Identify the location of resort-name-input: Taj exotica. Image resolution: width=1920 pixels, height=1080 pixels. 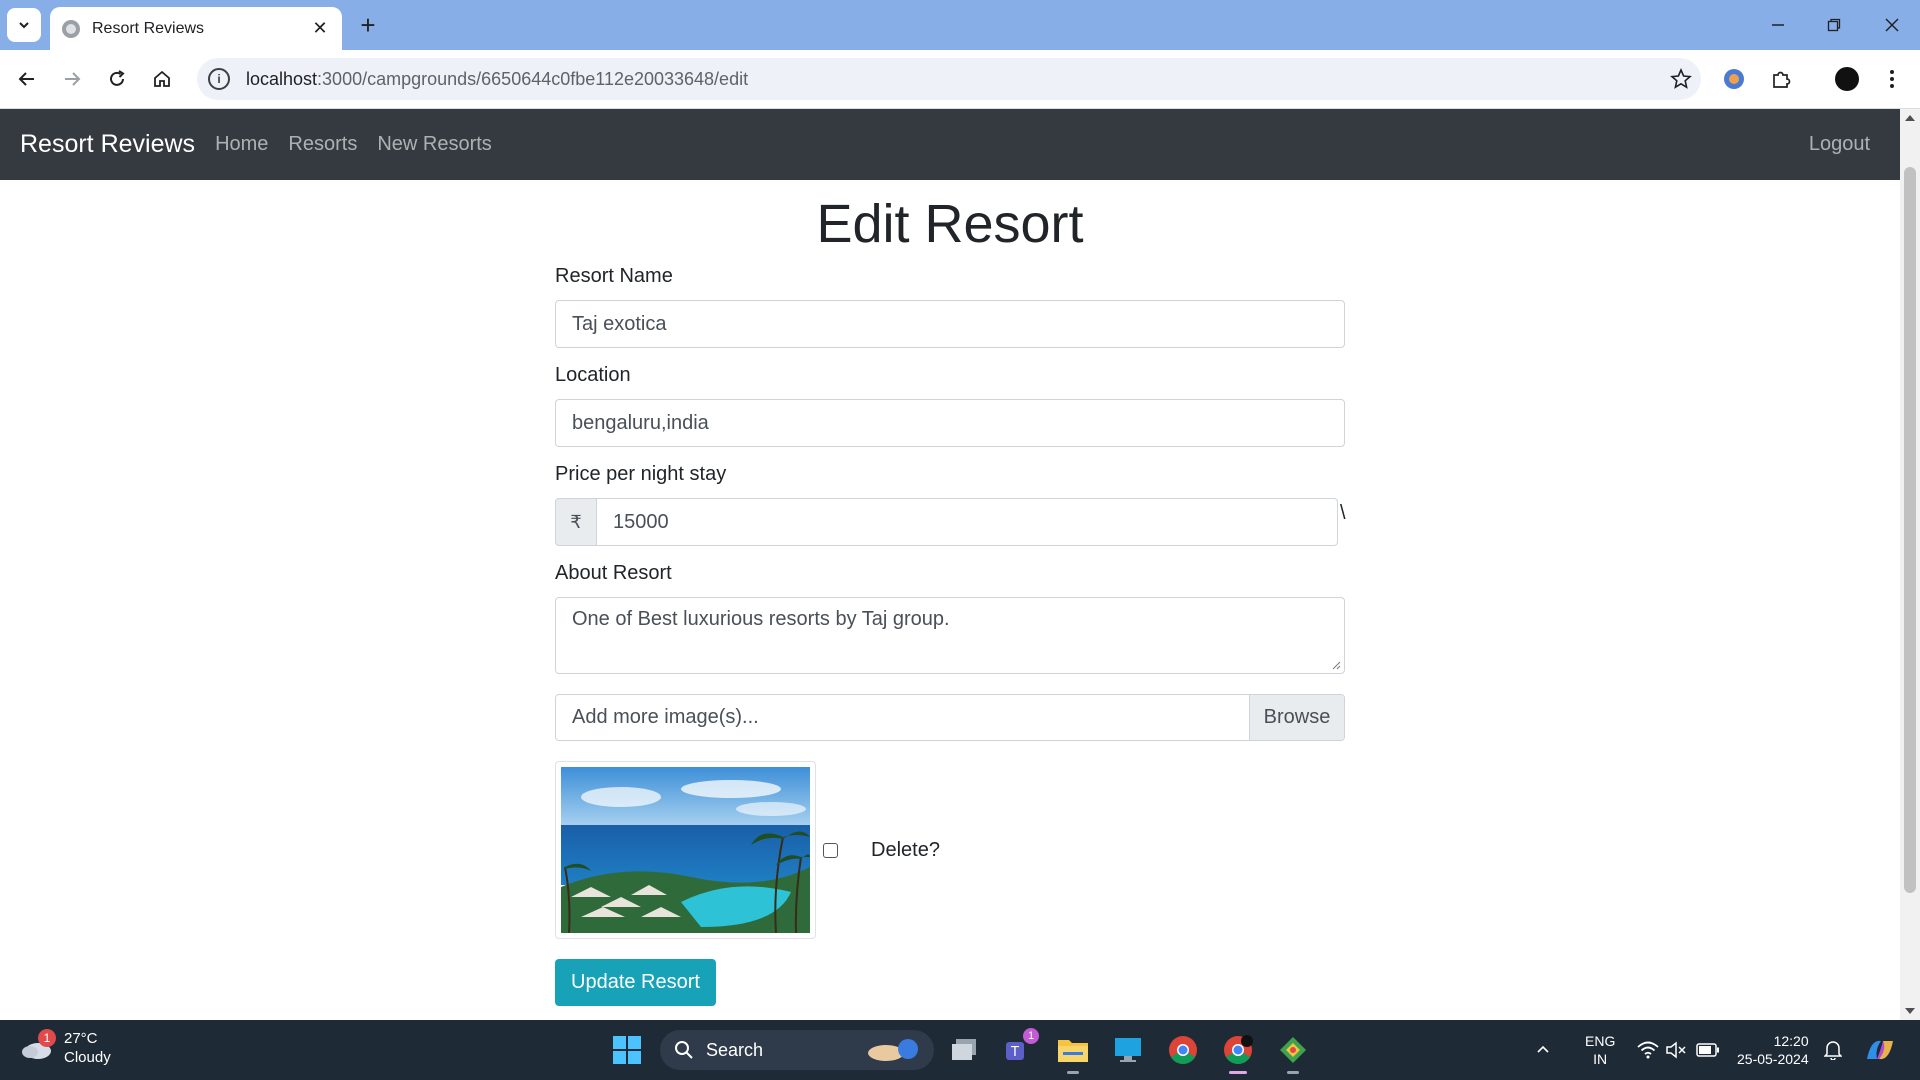
(950, 324).